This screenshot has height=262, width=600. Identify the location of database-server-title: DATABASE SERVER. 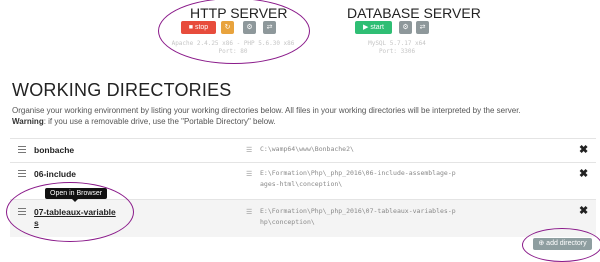
(414, 13).